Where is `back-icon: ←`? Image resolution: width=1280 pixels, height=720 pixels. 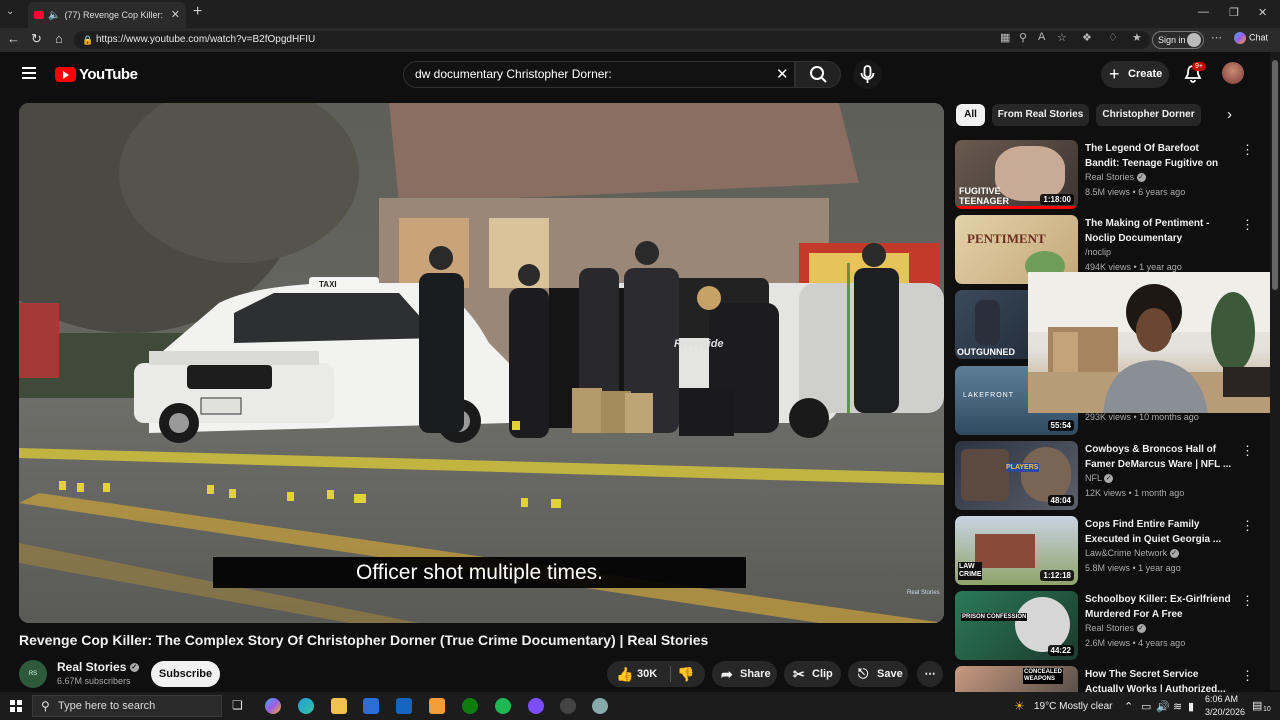 back-icon: ← is located at coordinates (13, 38).